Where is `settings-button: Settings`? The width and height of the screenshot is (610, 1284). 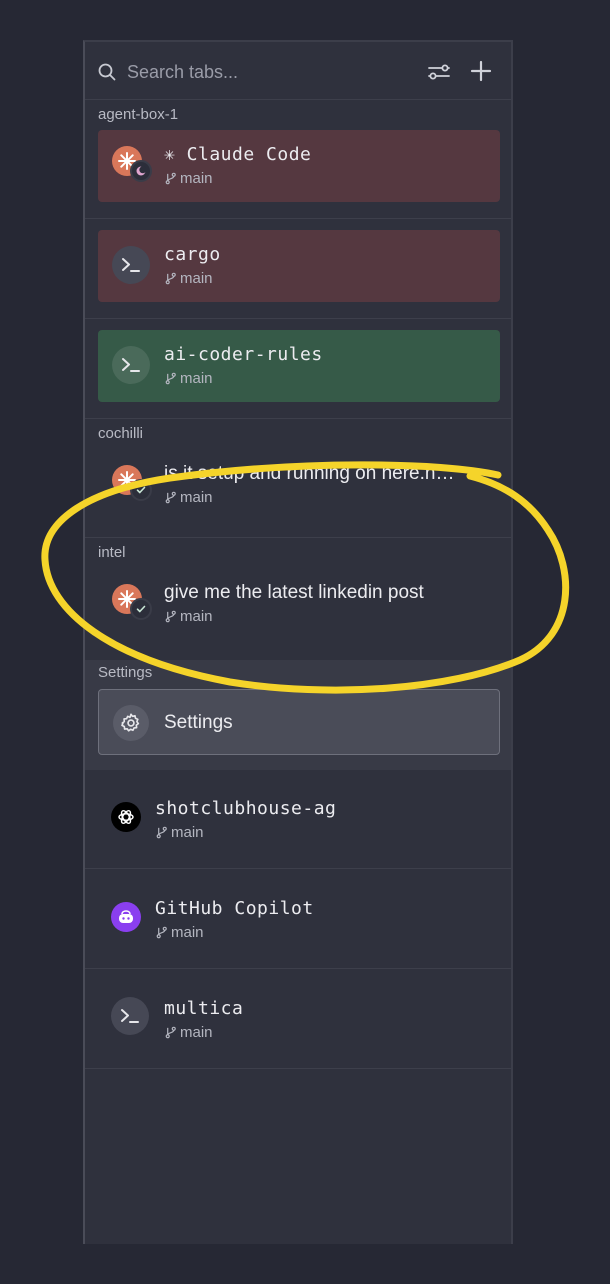
settings-button: Settings is located at coordinates (299, 722).